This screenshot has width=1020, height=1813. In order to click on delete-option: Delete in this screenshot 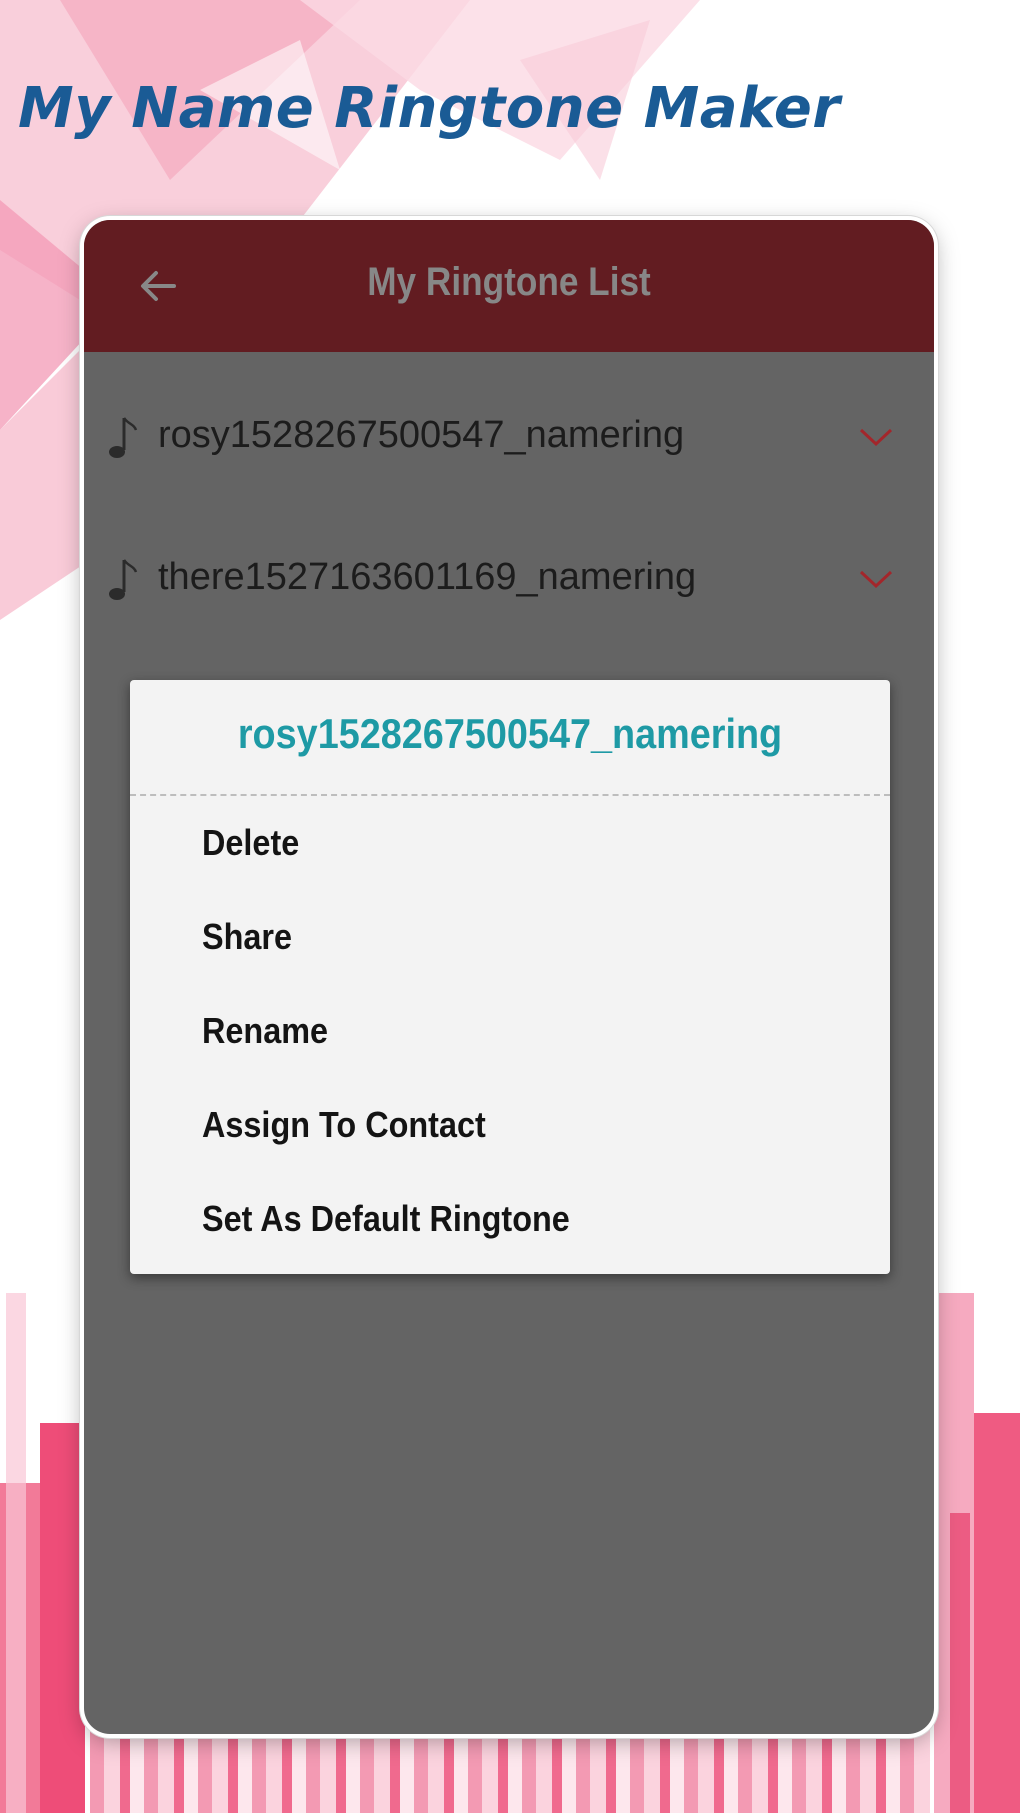, I will do `click(250, 852)`.